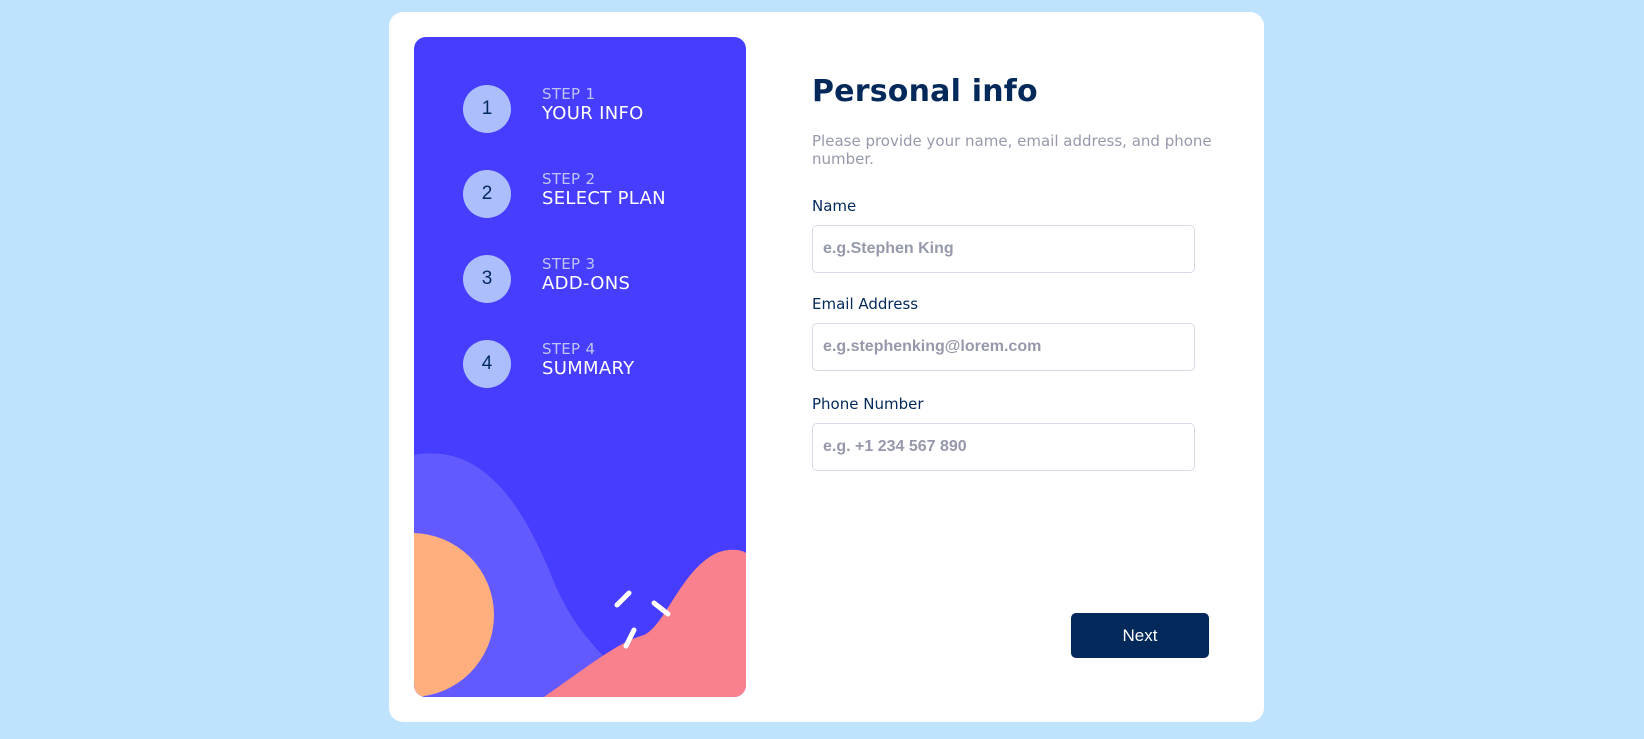  Describe the element at coordinates (868, 404) in the screenshot. I see `phone-label: Phone Number` at that location.